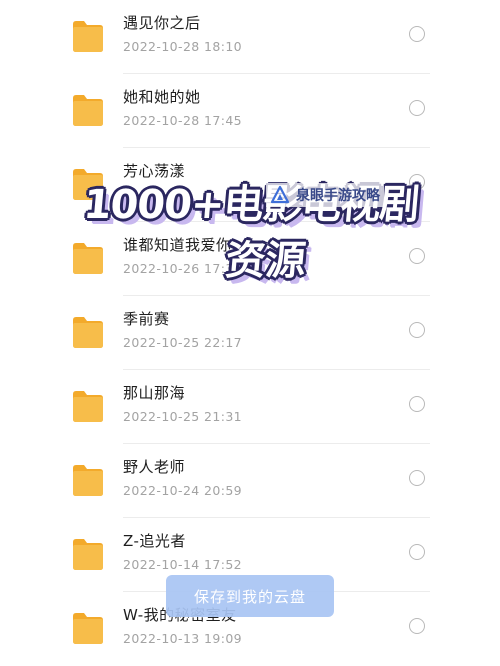 The width and height of the screenshot is (500, 666). What do you see at coordinates (280, 194) in the screenshot?
I see `triangle-logo-icon` at bounding box center [280, 194].